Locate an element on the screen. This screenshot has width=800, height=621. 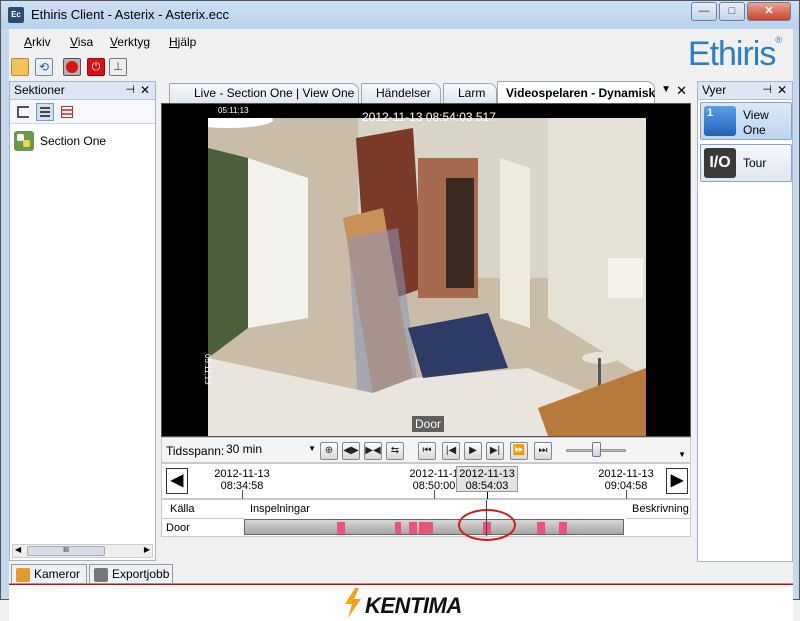
footer: KENTIMA is located at coordinates (401, 602).